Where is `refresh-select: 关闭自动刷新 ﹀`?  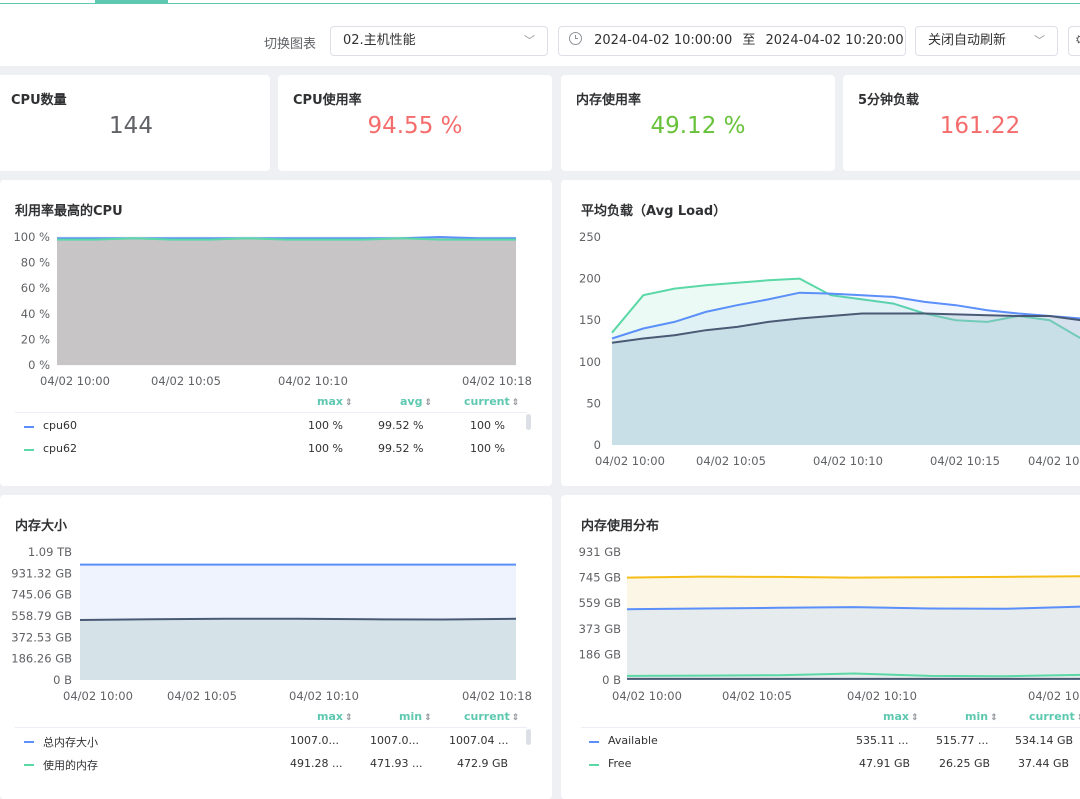 refresh-select: 关闭自动刷新 ﹀ is located at coordinates (986, 41).